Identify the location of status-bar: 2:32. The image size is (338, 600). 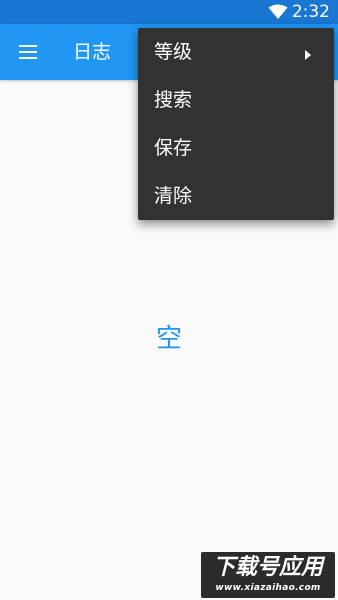
(169, 12).